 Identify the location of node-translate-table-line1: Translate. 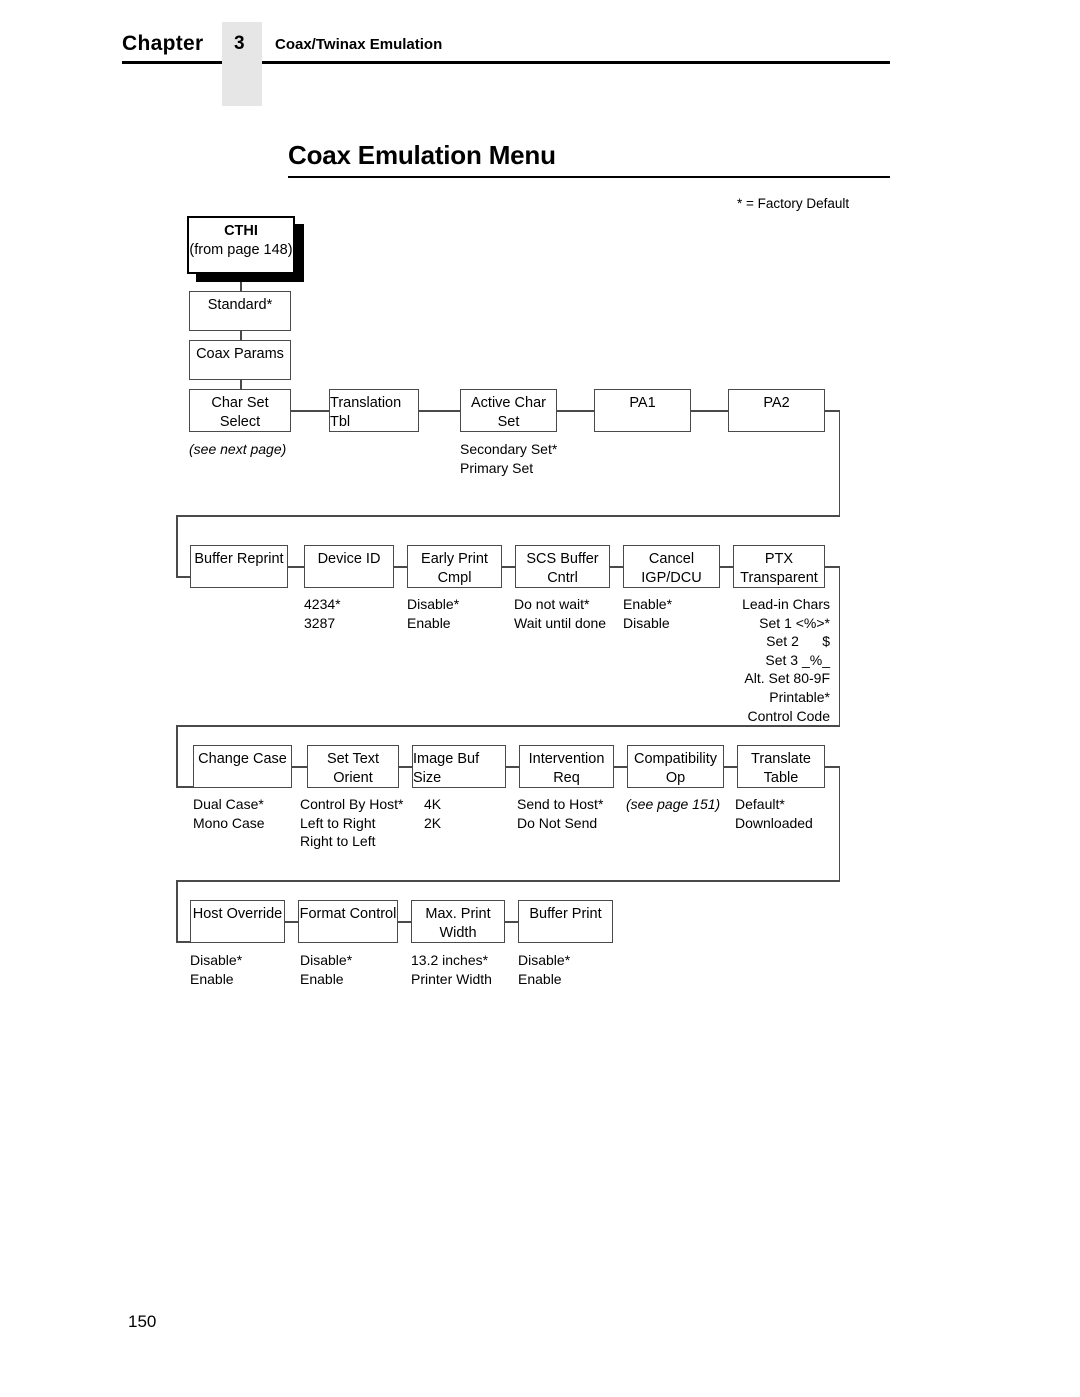
(781, 759).